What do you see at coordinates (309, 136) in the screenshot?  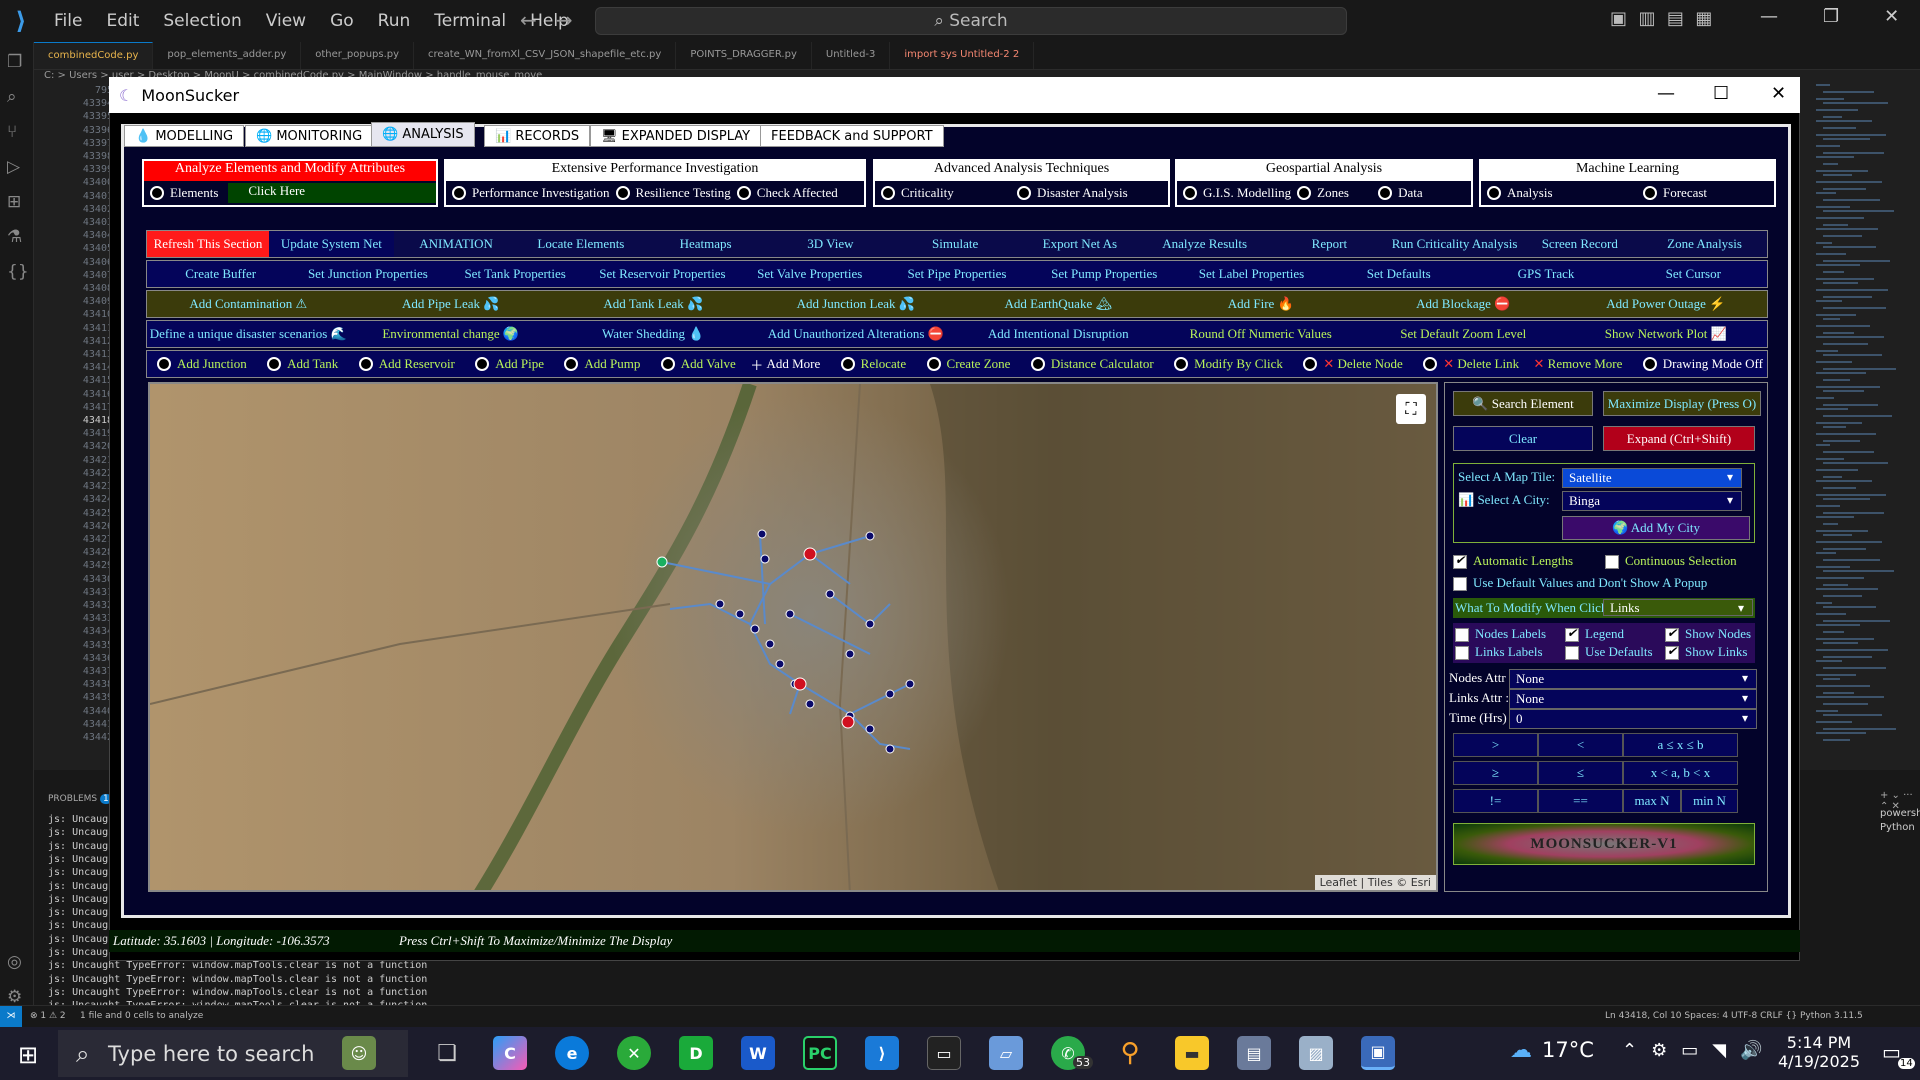 I see `tab-monitoring: 🌐 MONITORING` at bounding box center [309, 136].